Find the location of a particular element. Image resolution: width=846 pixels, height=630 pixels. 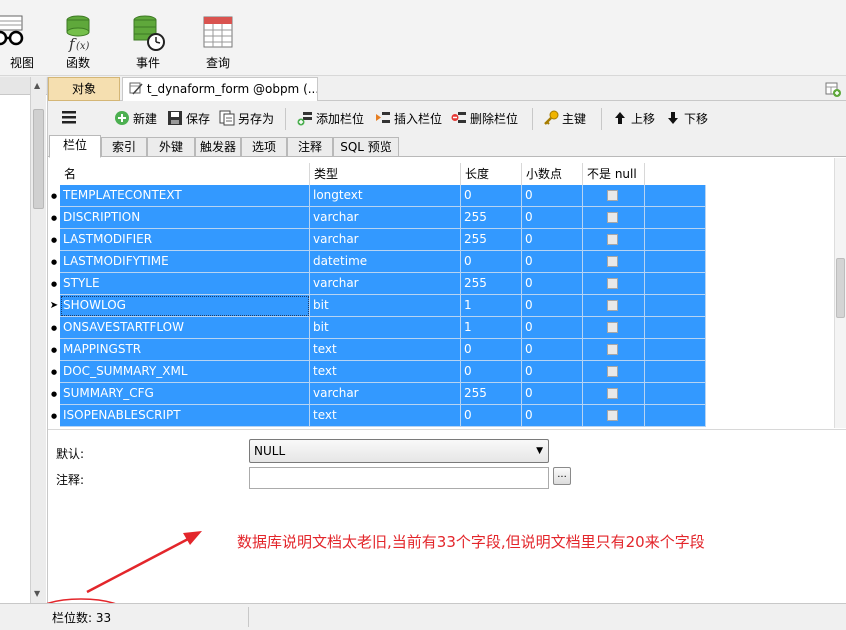

field-count: 栏位数: 33 is located at coordinates (82, 618).